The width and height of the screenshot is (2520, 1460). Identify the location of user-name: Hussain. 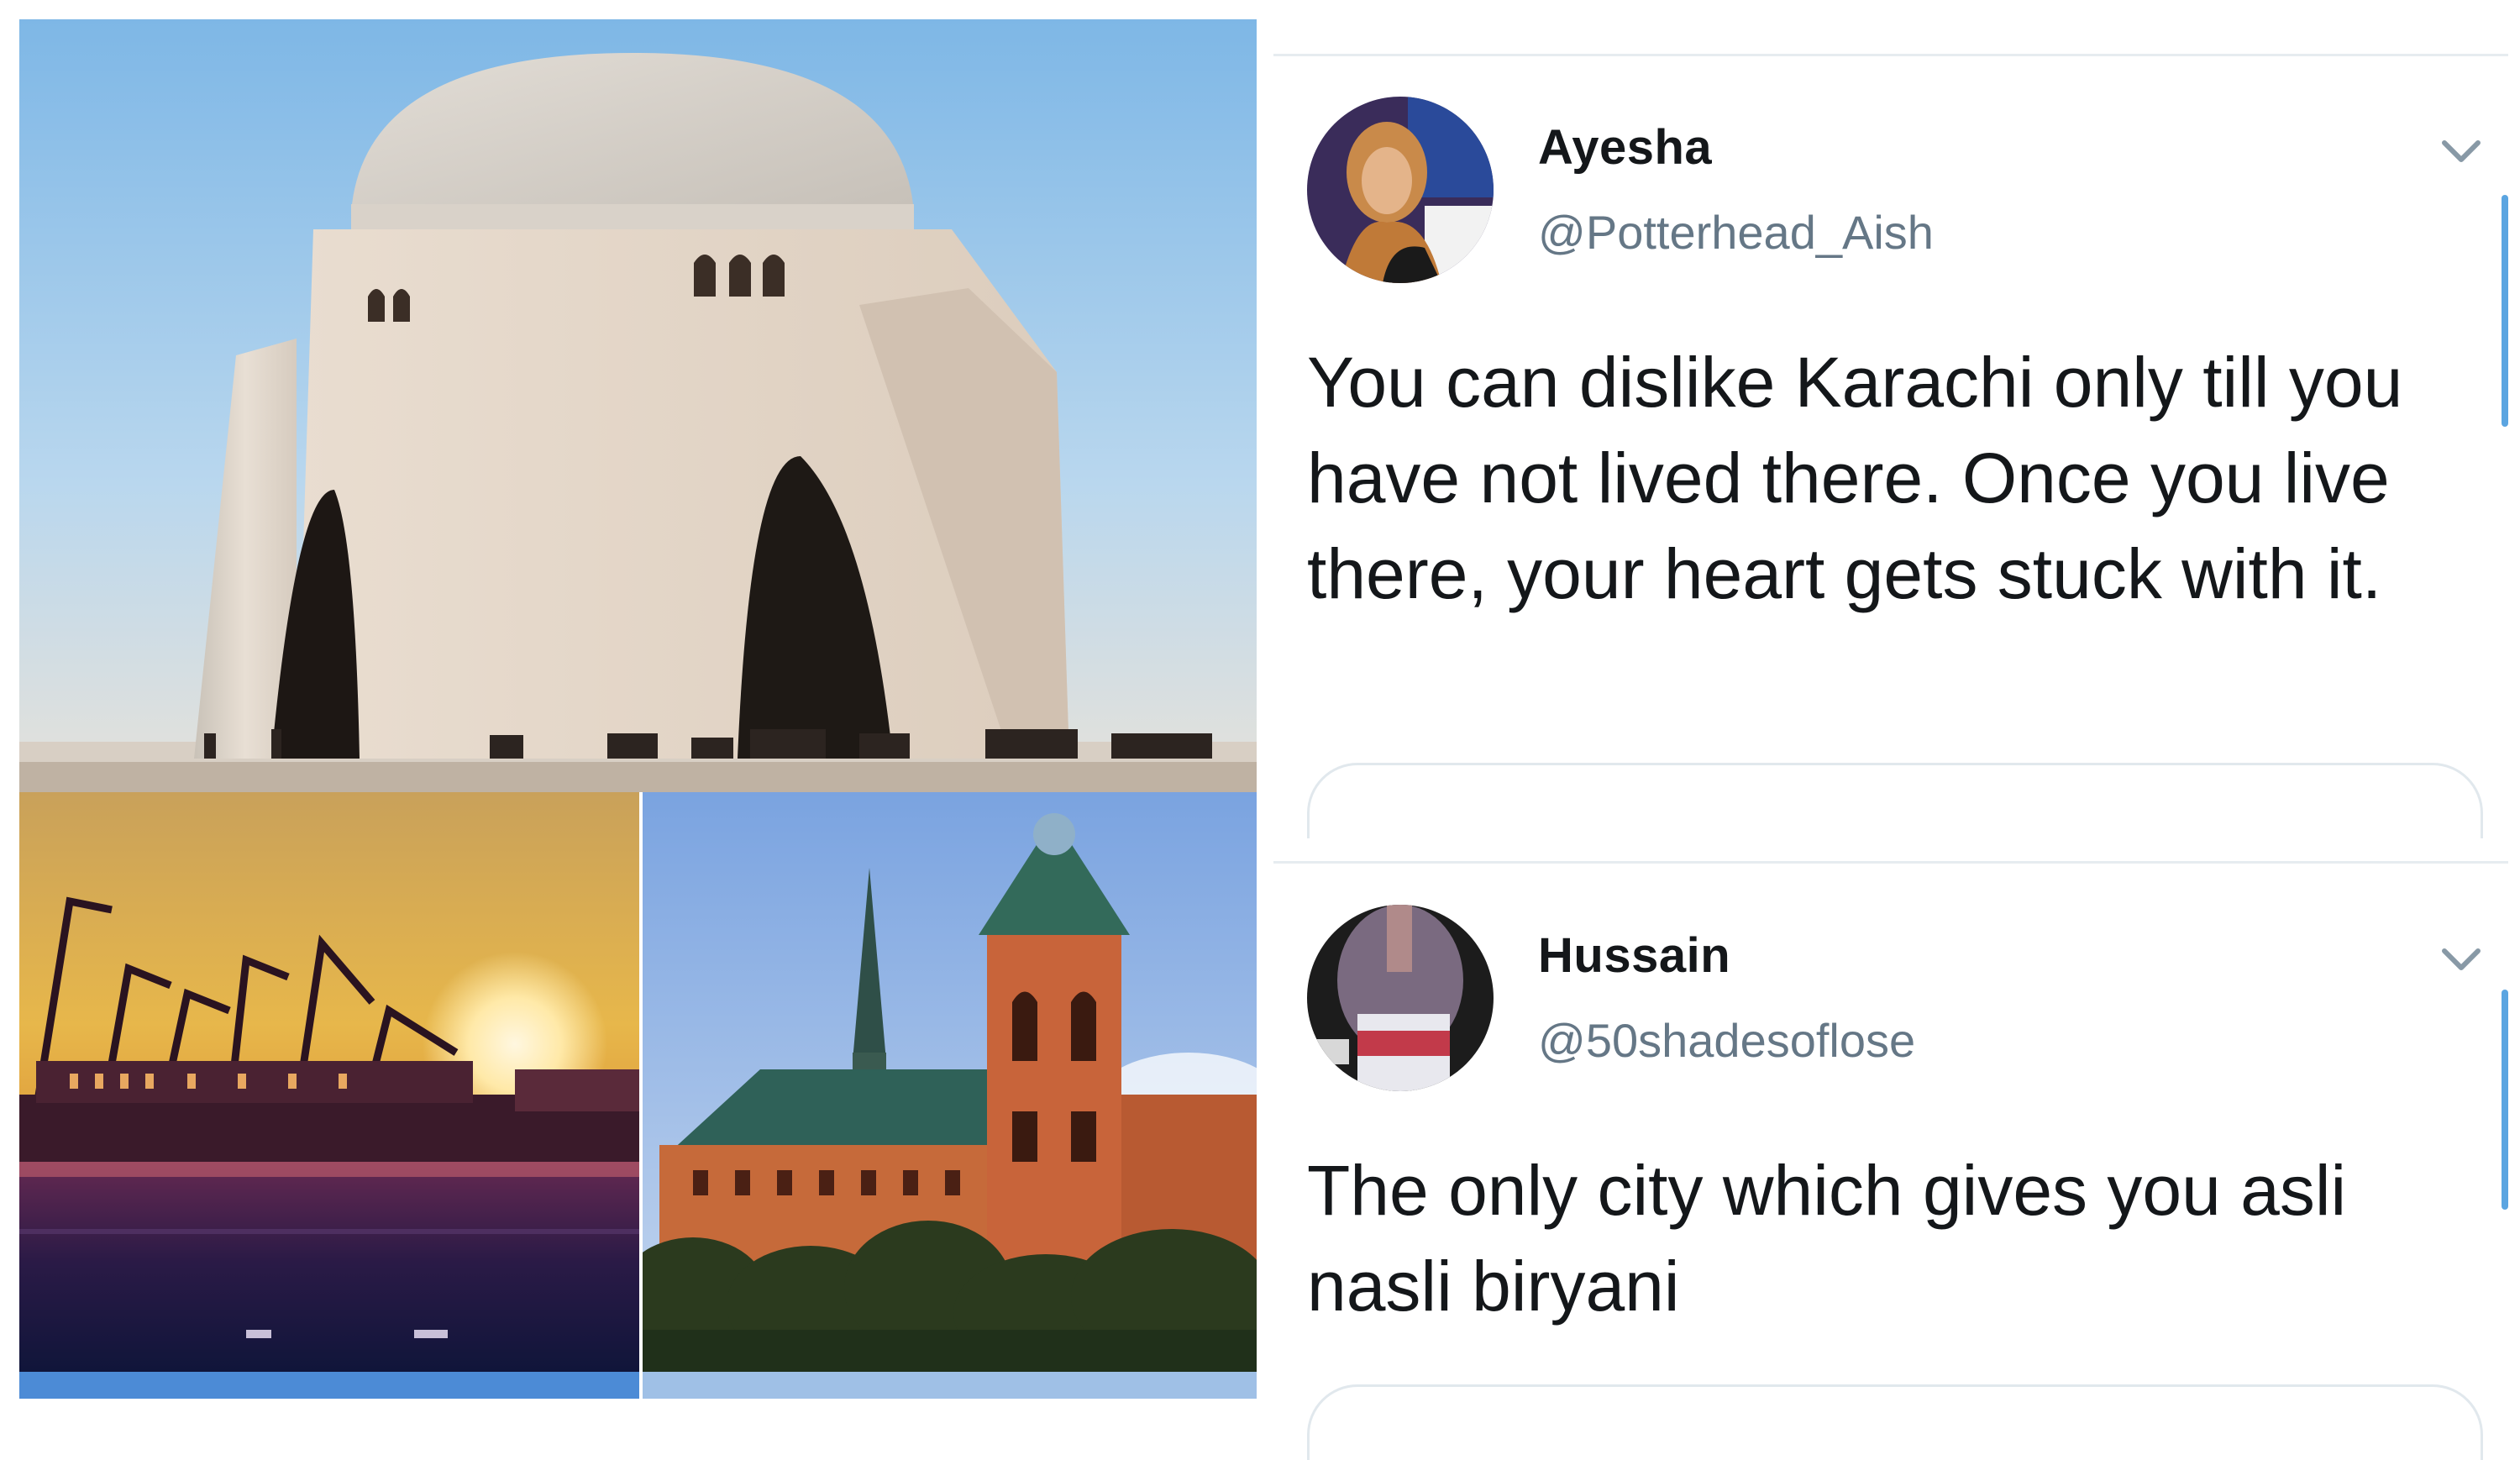
(1634, 955).